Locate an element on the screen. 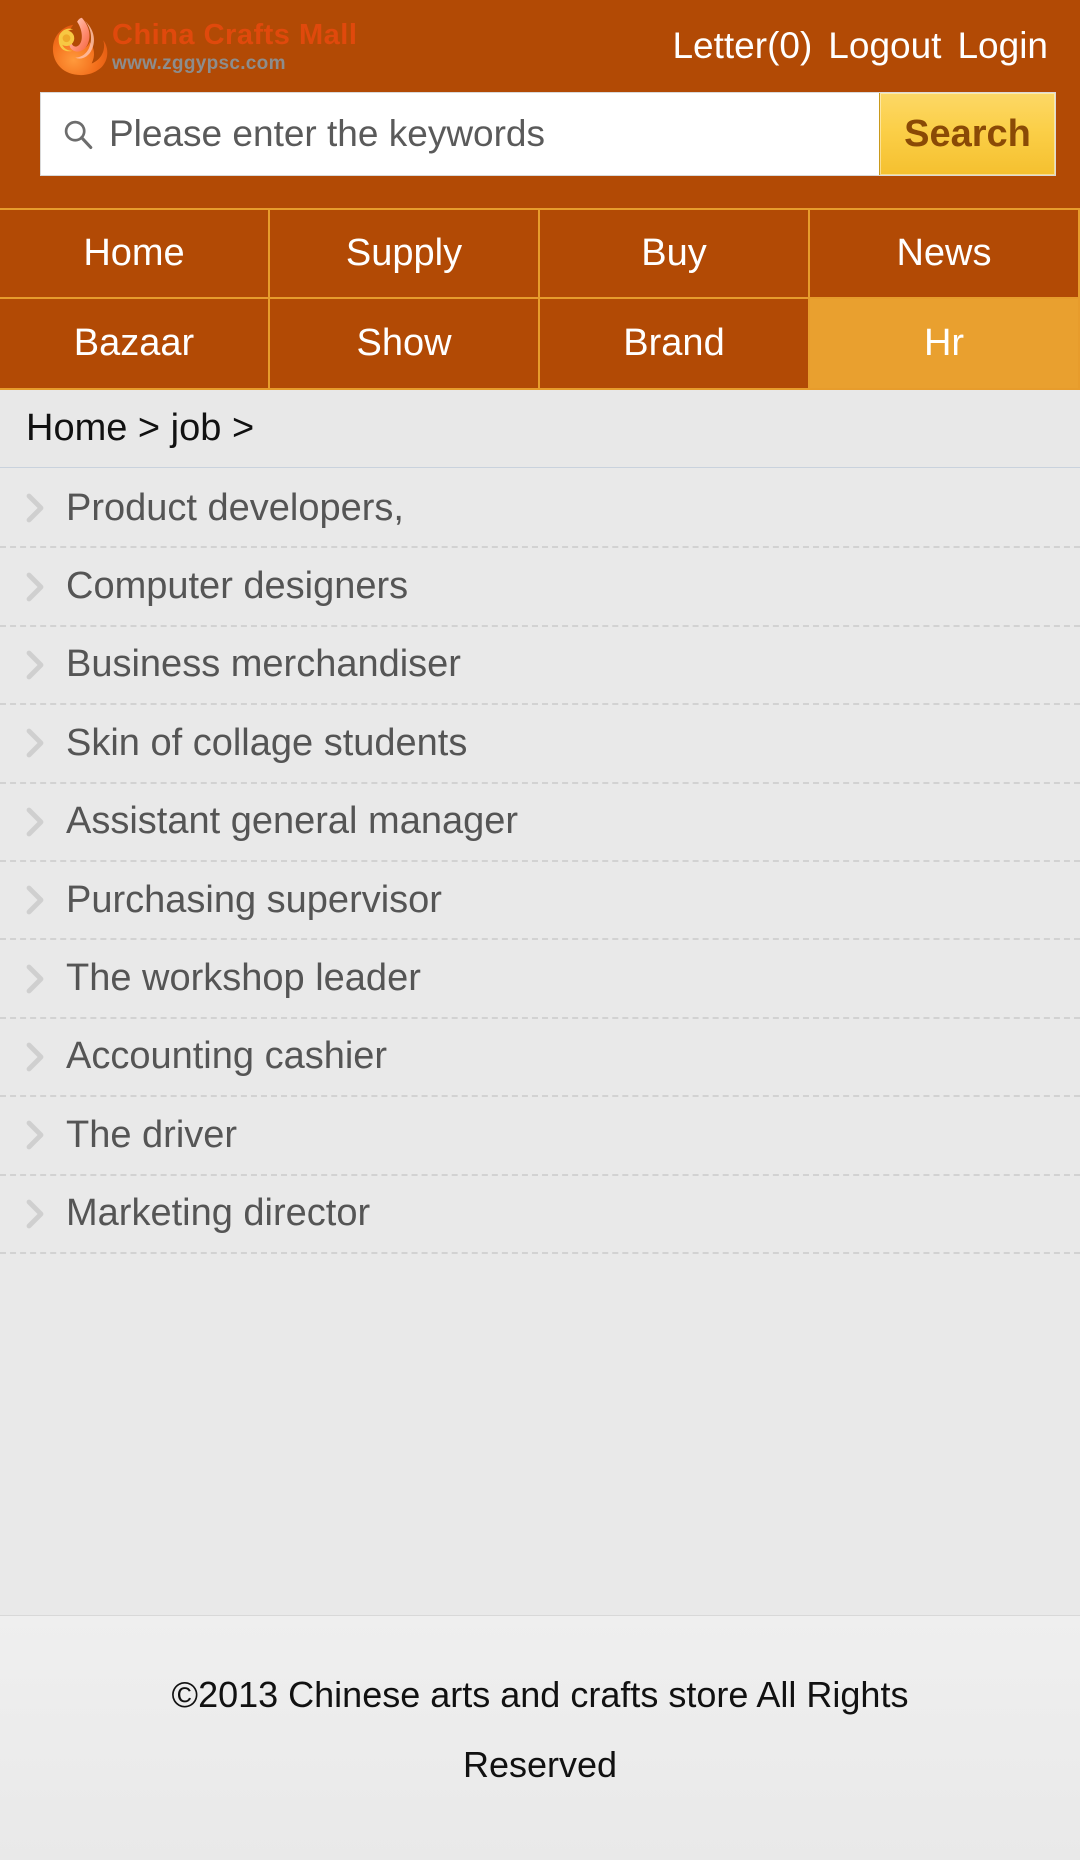  login-link: Login is located at coordinates (1002, 46).